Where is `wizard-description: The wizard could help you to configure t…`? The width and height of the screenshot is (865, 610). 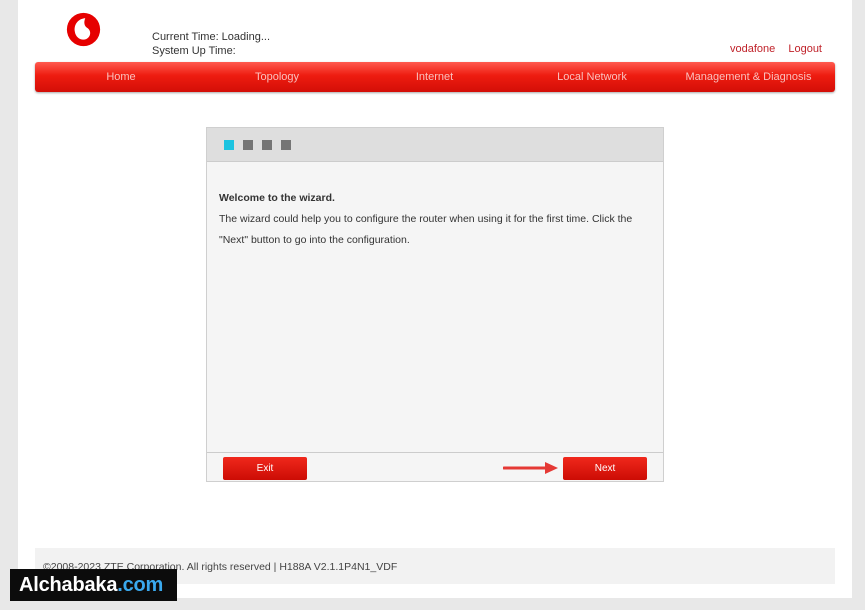
wizard-description: The wizard could help you to configure t… is located at coordinates (426, 229).